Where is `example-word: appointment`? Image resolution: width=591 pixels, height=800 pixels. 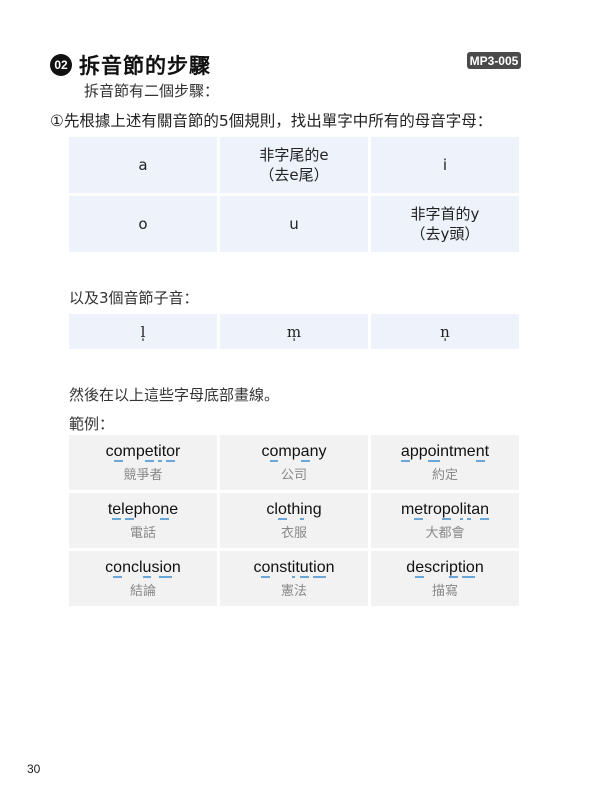
example-word: appointment is located at coordinates (445, 452).